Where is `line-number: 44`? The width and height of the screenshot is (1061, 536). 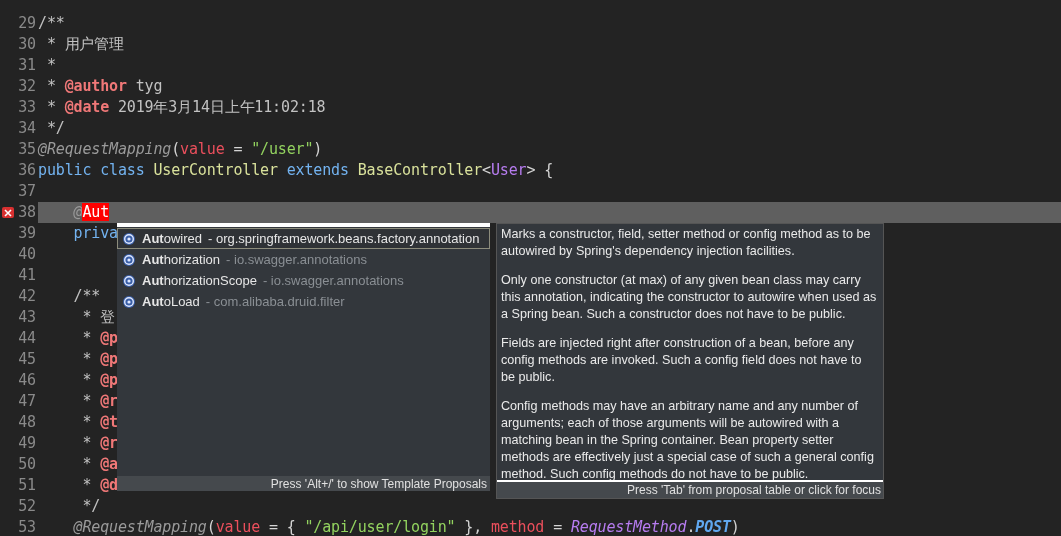
line-number: 44 is located at coordinates (27, 338).